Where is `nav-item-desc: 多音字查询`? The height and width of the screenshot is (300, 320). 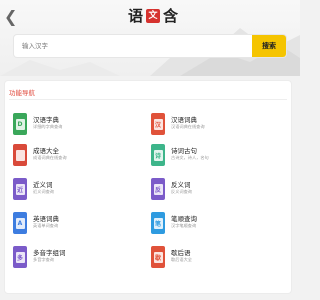
nav-item-desc: 多音字查询 is located at coordinates (43, 259).